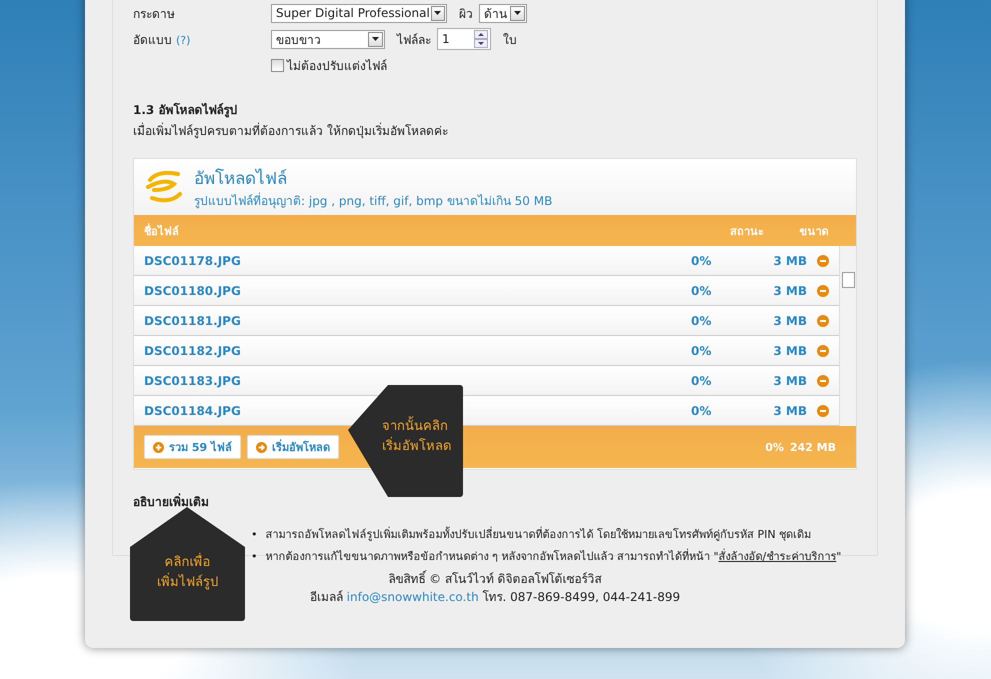 This screenshot has height=679, width=991. I want to click on field-label: อัดแบบ, so click(152, 39).